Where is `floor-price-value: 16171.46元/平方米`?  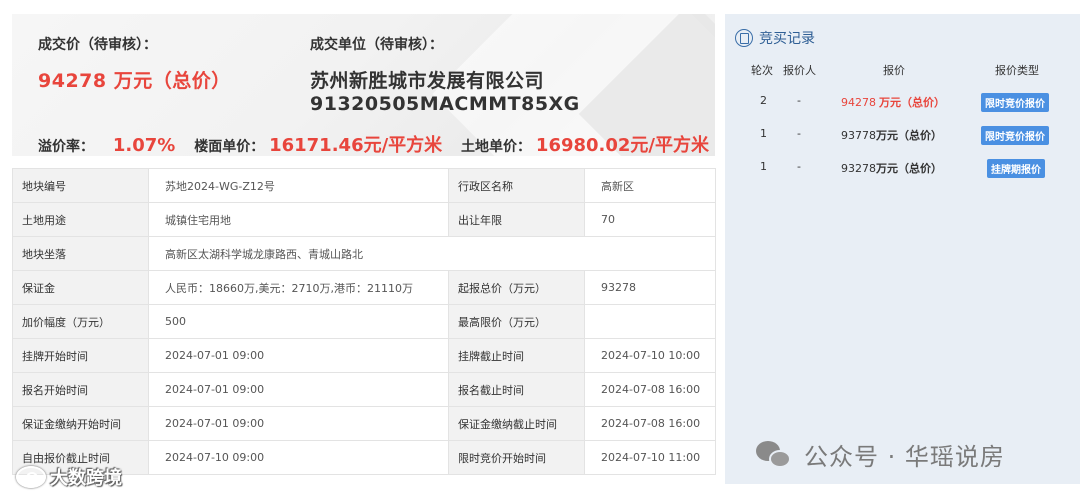
floor-price-value: 16171.46元/平方米 is located at coordinates (356, 145).